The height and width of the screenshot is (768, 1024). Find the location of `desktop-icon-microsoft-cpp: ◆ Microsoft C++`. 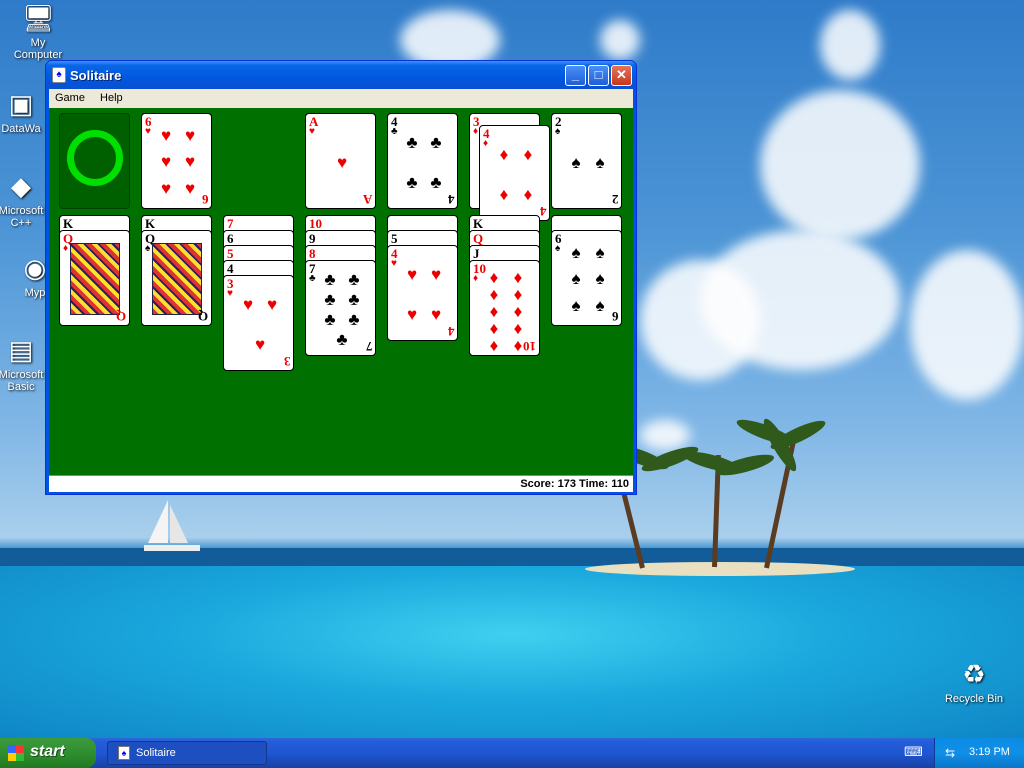

desktop-icon-microsoft-cpp: ◆ Microsoft C++ is located at coordinates (23, 199).